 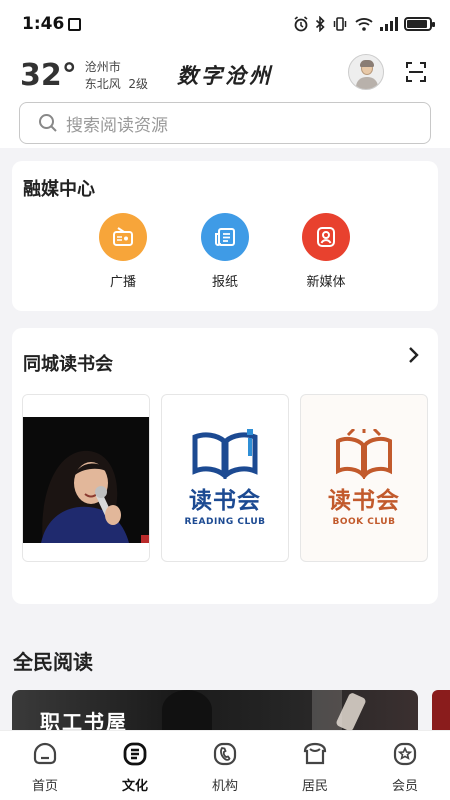 I want to click on nav-member: 会员, so click(x=405, y=765).